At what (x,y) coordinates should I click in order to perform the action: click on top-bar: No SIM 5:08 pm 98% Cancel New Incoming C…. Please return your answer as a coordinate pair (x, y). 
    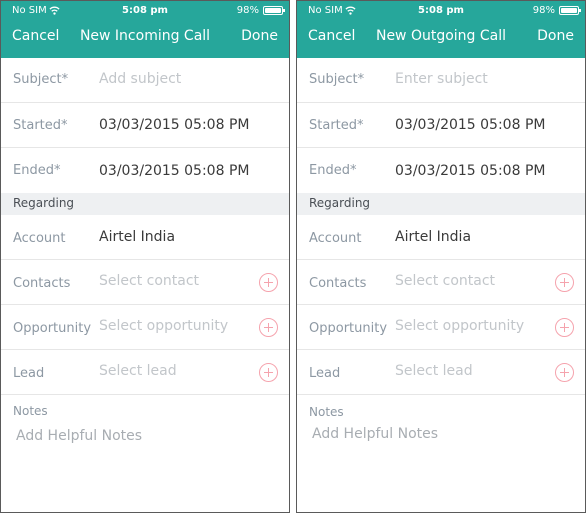
    Looking at the image, I should click on (145, 29).